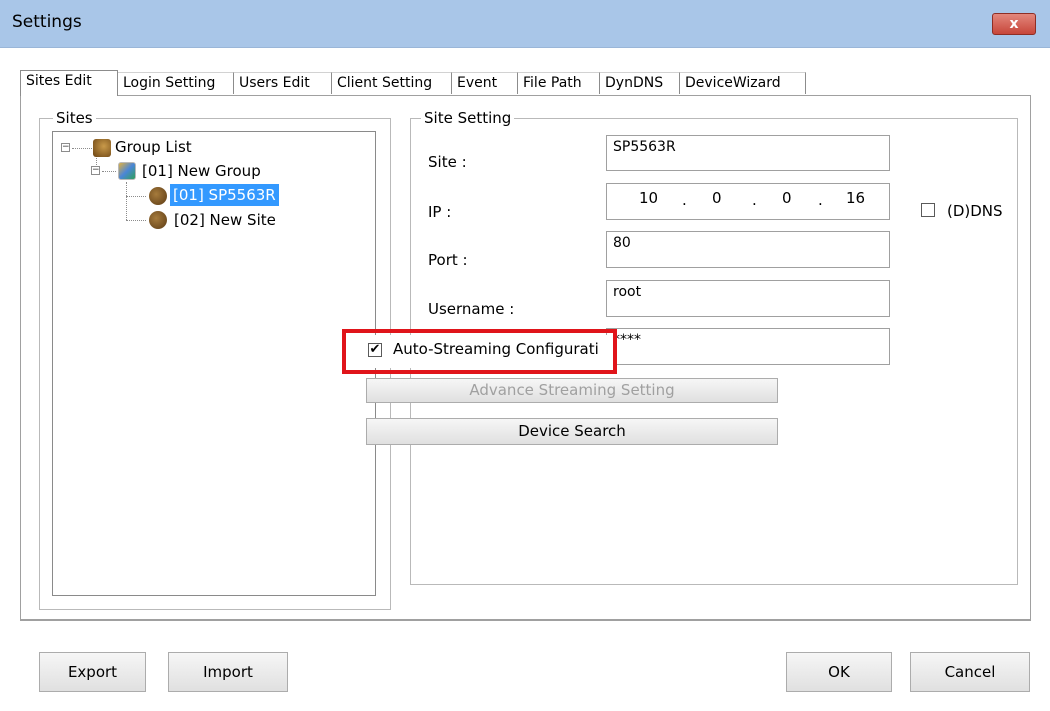 The image size is (1050, 711). Describe the element at coordinates (447, 162) in the screenshot. I see `site-label: Site :` at that location.